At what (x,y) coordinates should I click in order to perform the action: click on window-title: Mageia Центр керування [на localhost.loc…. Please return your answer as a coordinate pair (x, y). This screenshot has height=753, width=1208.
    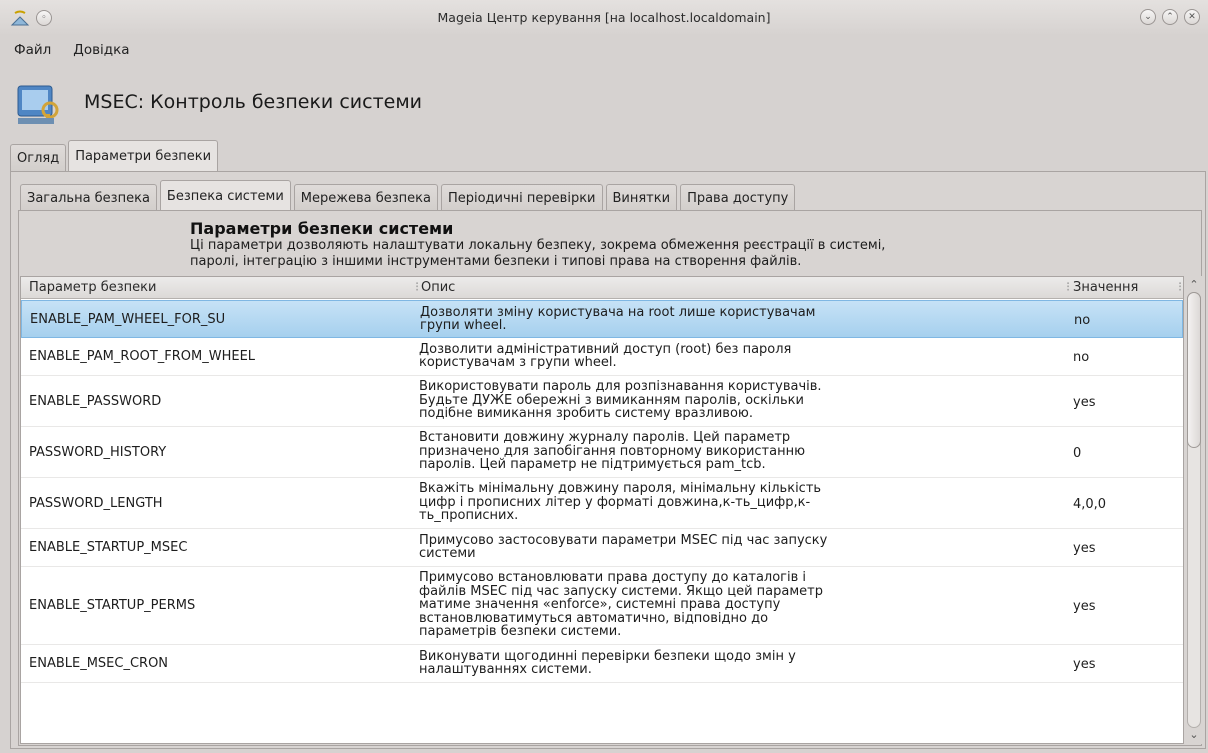
    Looking at the image, I should click on (604, 17).